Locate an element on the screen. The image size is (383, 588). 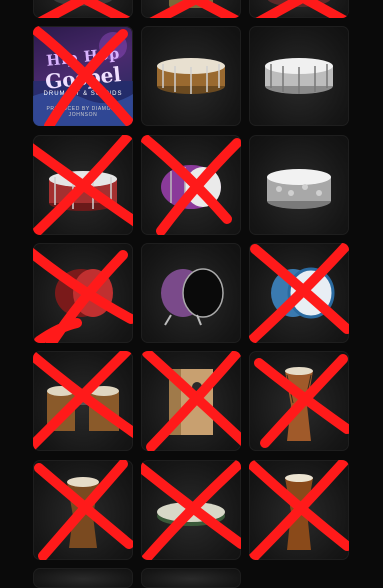
tile-partial-top-left is located at coordinates (83, 9).